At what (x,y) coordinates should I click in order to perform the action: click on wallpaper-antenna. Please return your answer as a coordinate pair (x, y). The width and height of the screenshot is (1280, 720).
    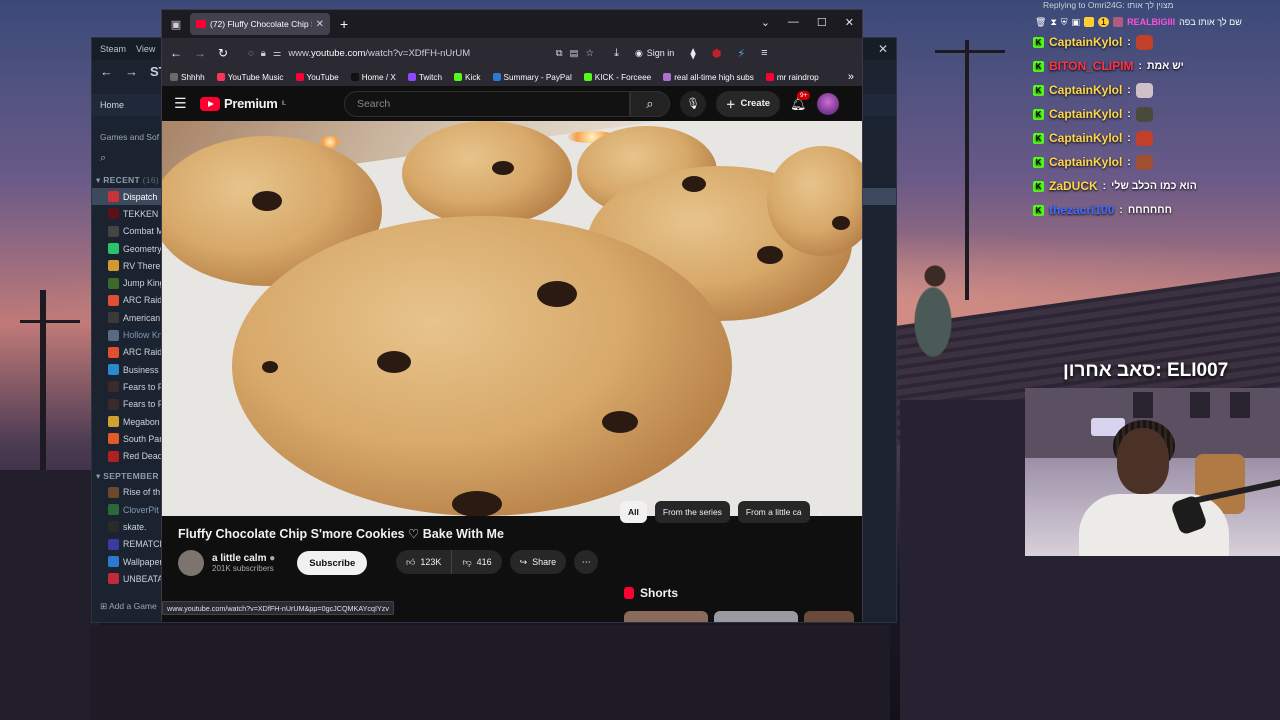
    Looking at the image, I should click on (970, 51).